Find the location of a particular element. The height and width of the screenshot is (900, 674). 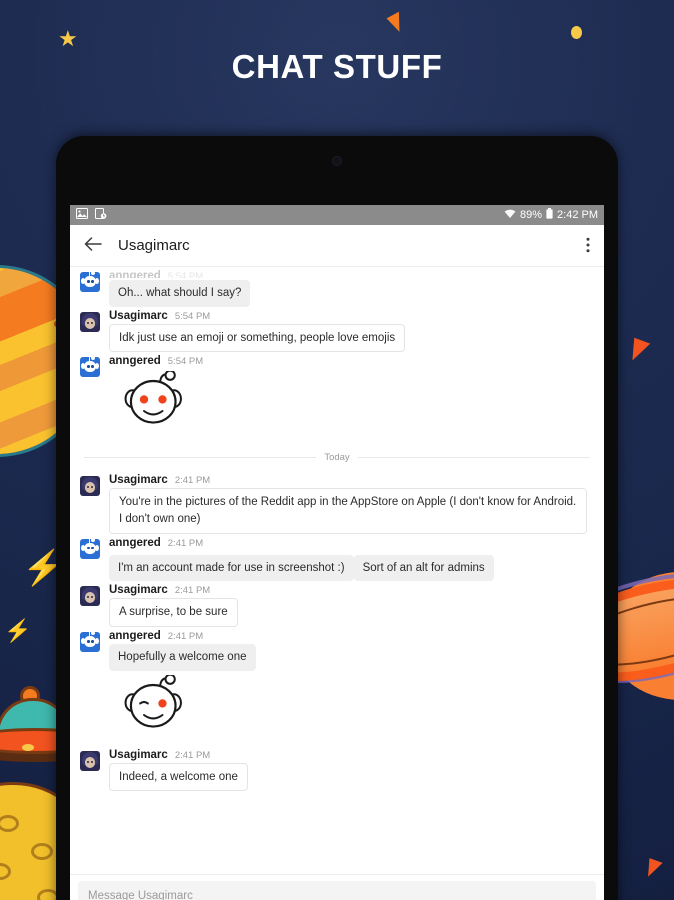

divider-label: Today is located at coordinates (337, 458).